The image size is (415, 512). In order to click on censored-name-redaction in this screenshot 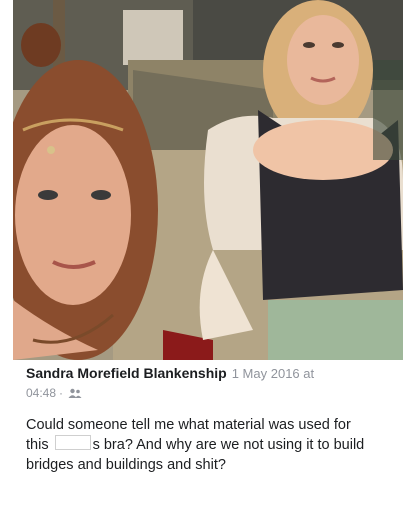, I will do `click(72, 442)`.